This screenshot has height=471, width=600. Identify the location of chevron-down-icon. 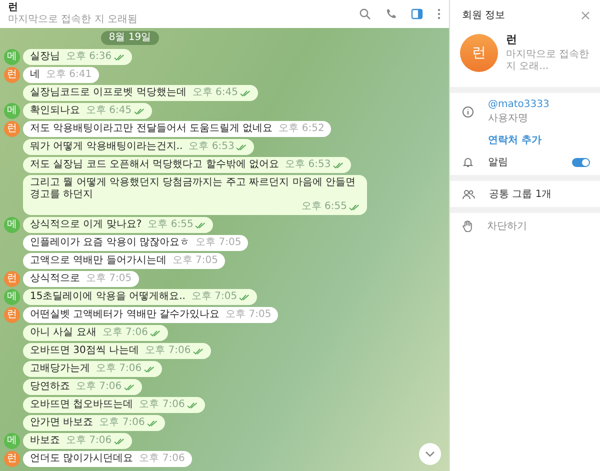
(430, 454).